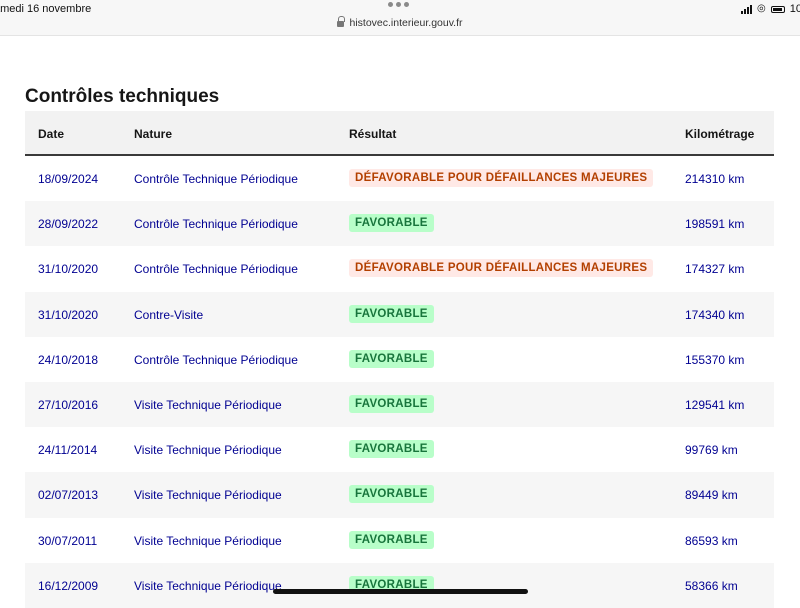  Describe the element at coordinates (68, 450) in the screenshot. I see `cell-date: 24/11/2014` at that location.